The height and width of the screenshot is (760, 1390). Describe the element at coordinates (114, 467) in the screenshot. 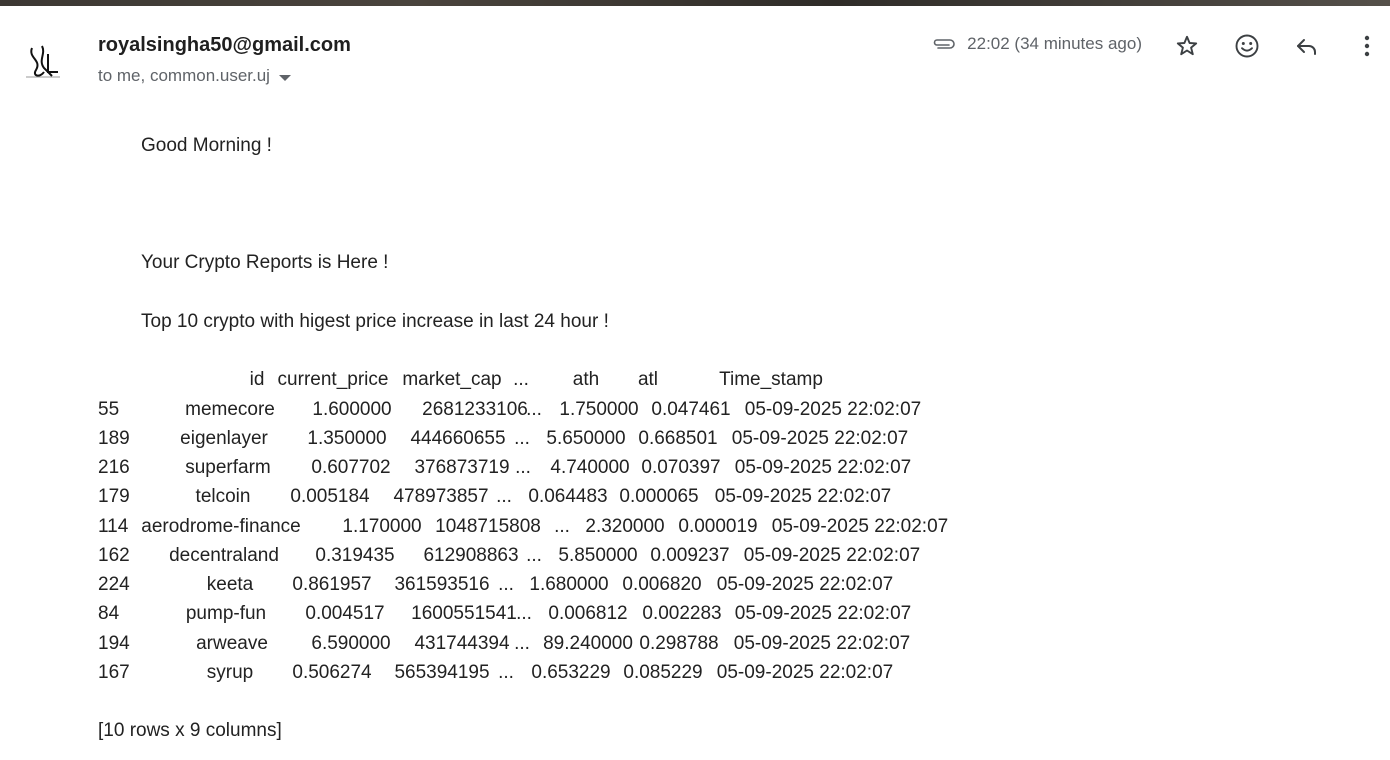

I see `row-index-cell: 216` at that location.